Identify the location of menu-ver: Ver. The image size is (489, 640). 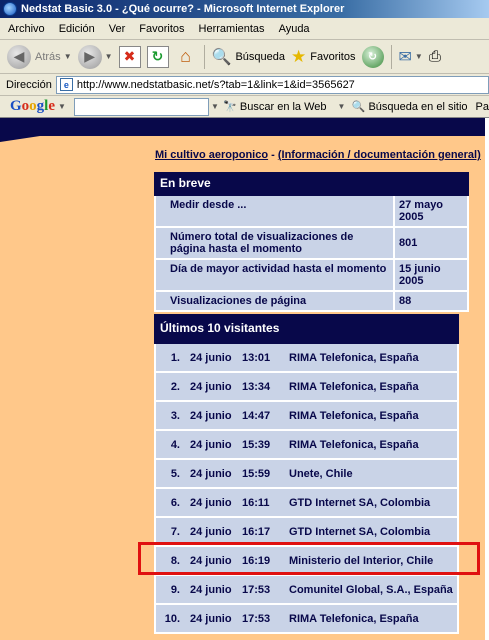
(117, 29).